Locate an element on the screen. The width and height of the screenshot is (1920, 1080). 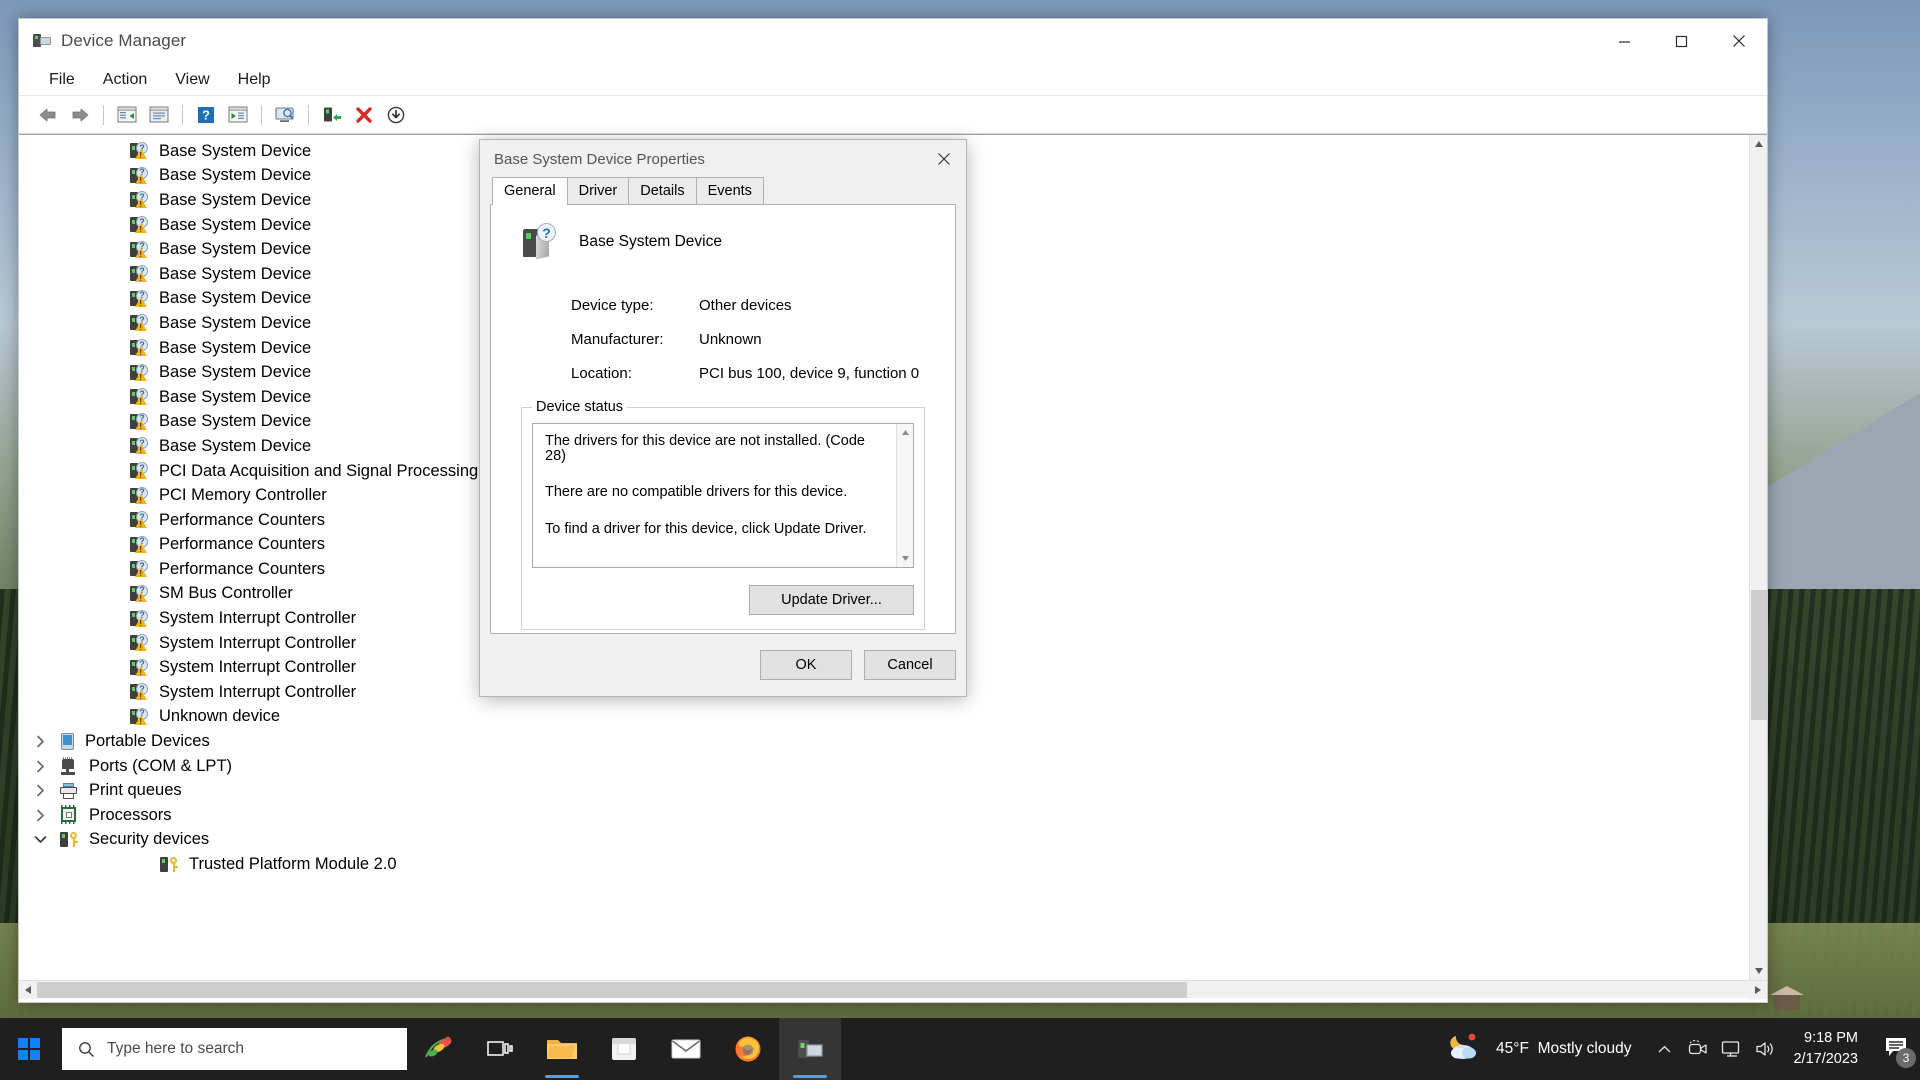
tree-horizontal-scrollbar is located at coordinates (893, 989).